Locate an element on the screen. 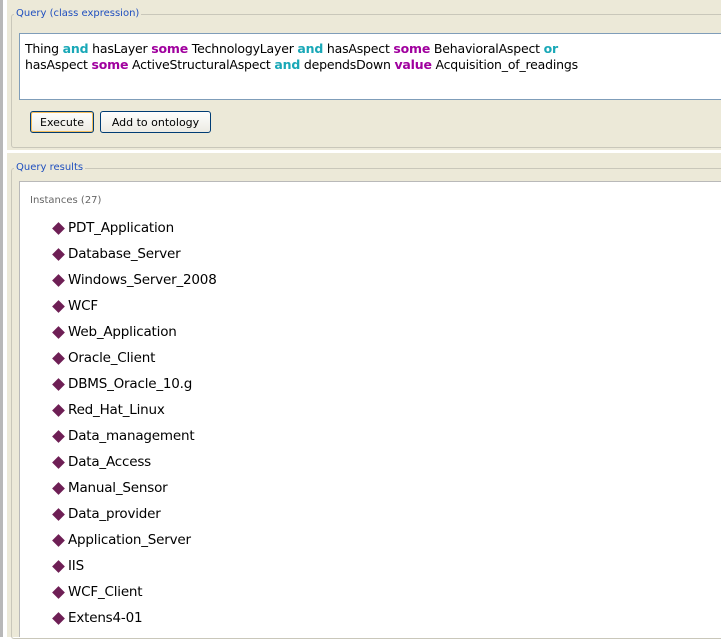 The width and height of the screenshot is (721, 639). instance-item: Extens4-01 is located at coordinates (134, 618).